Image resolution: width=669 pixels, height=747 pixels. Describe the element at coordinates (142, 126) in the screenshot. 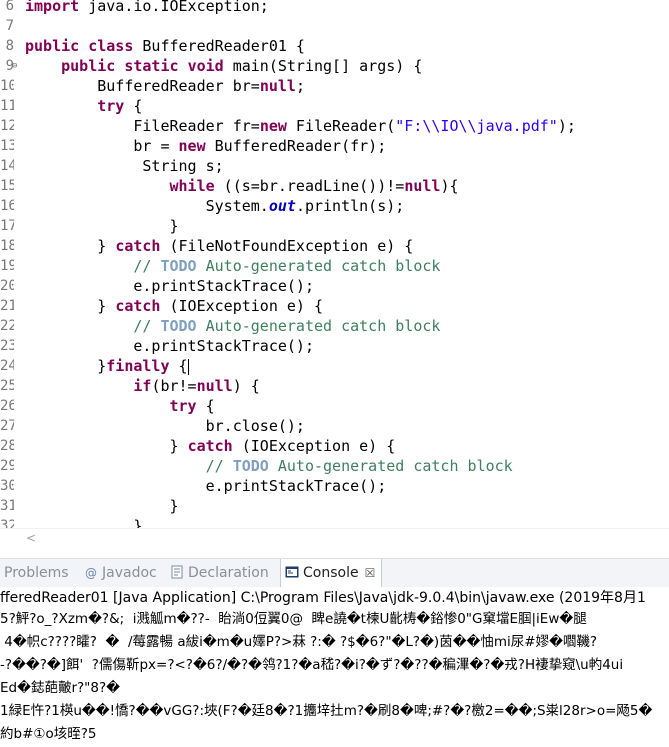

I see `token: FileReader fr=` at that location.